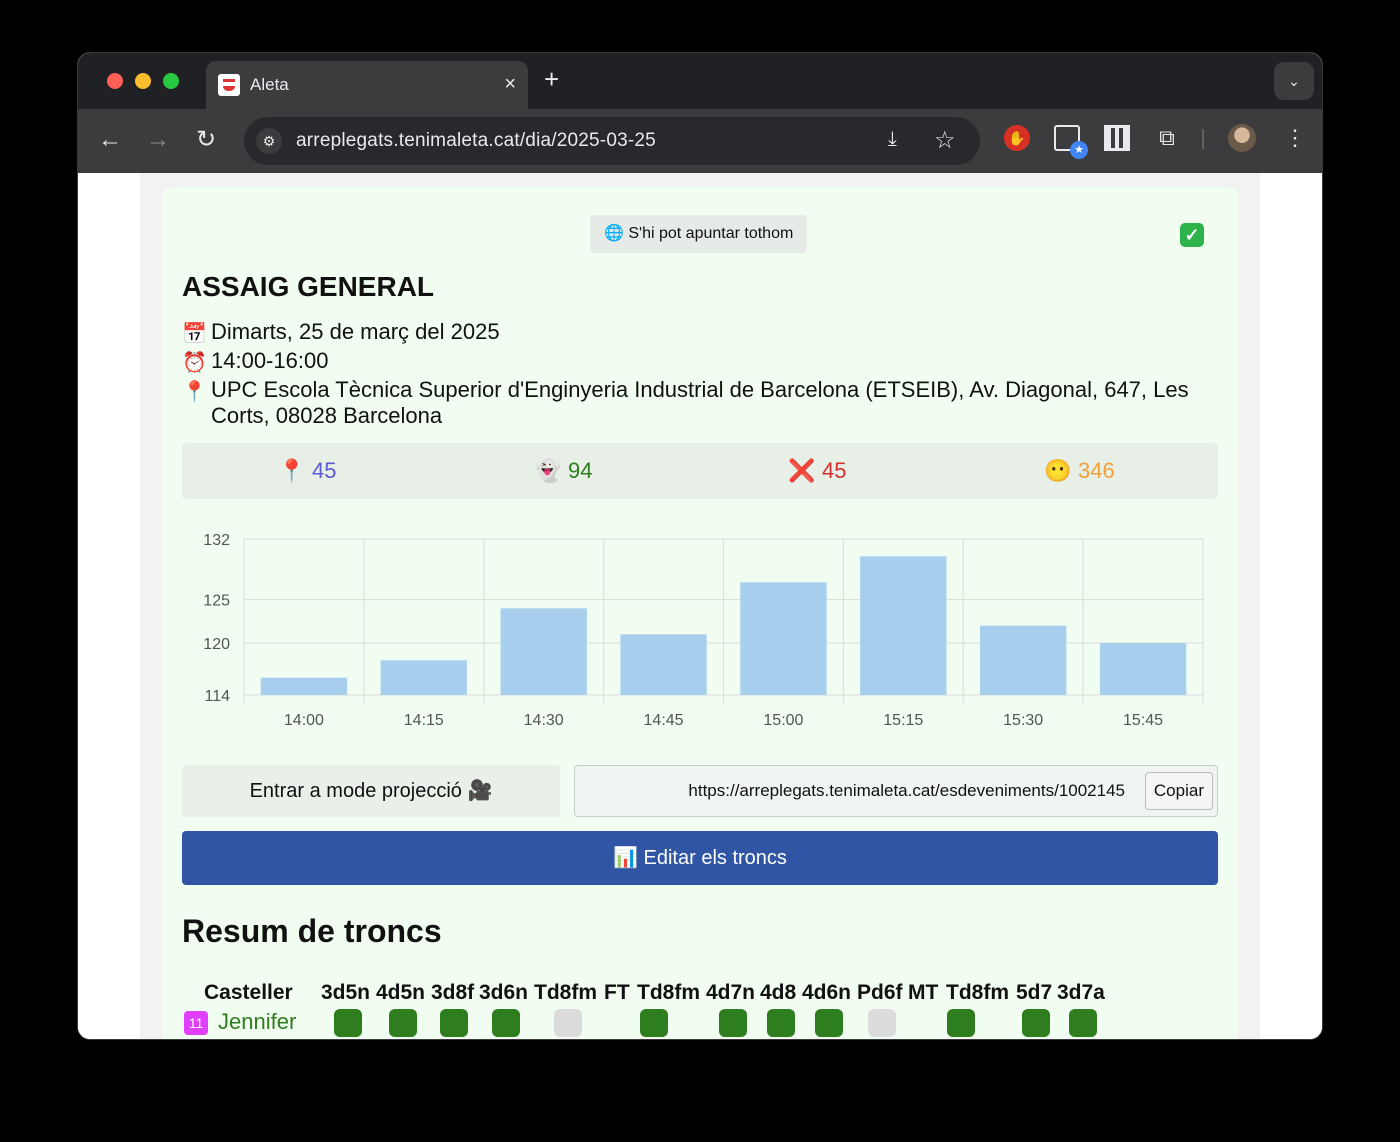  Describe the element at coordinates (1096, 470) in the screenshot. I see `stat-unknown-value: 346` at that location.